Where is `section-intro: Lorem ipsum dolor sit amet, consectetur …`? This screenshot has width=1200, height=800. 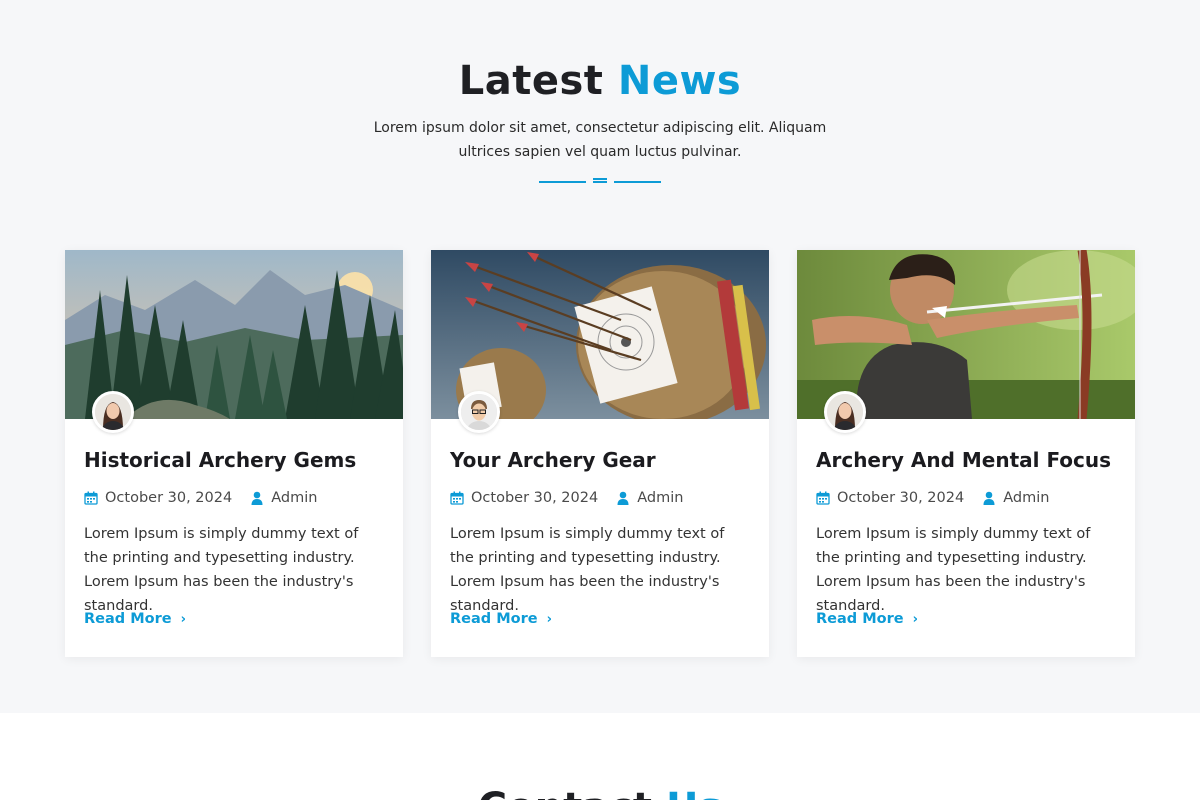
section-intro: Lorem ipsum dolor sit amet, consectetur … is located at coordinates (600, 140).